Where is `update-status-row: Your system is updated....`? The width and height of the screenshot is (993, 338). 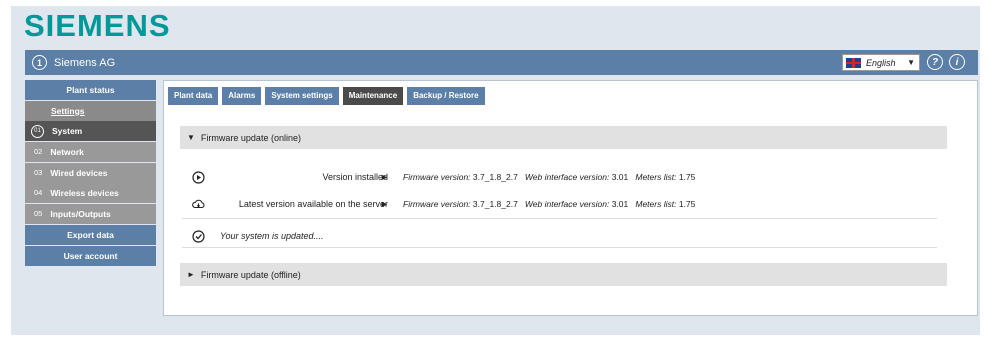
update-status-row: Your system is updated.... is located at coordinates (564, 236).